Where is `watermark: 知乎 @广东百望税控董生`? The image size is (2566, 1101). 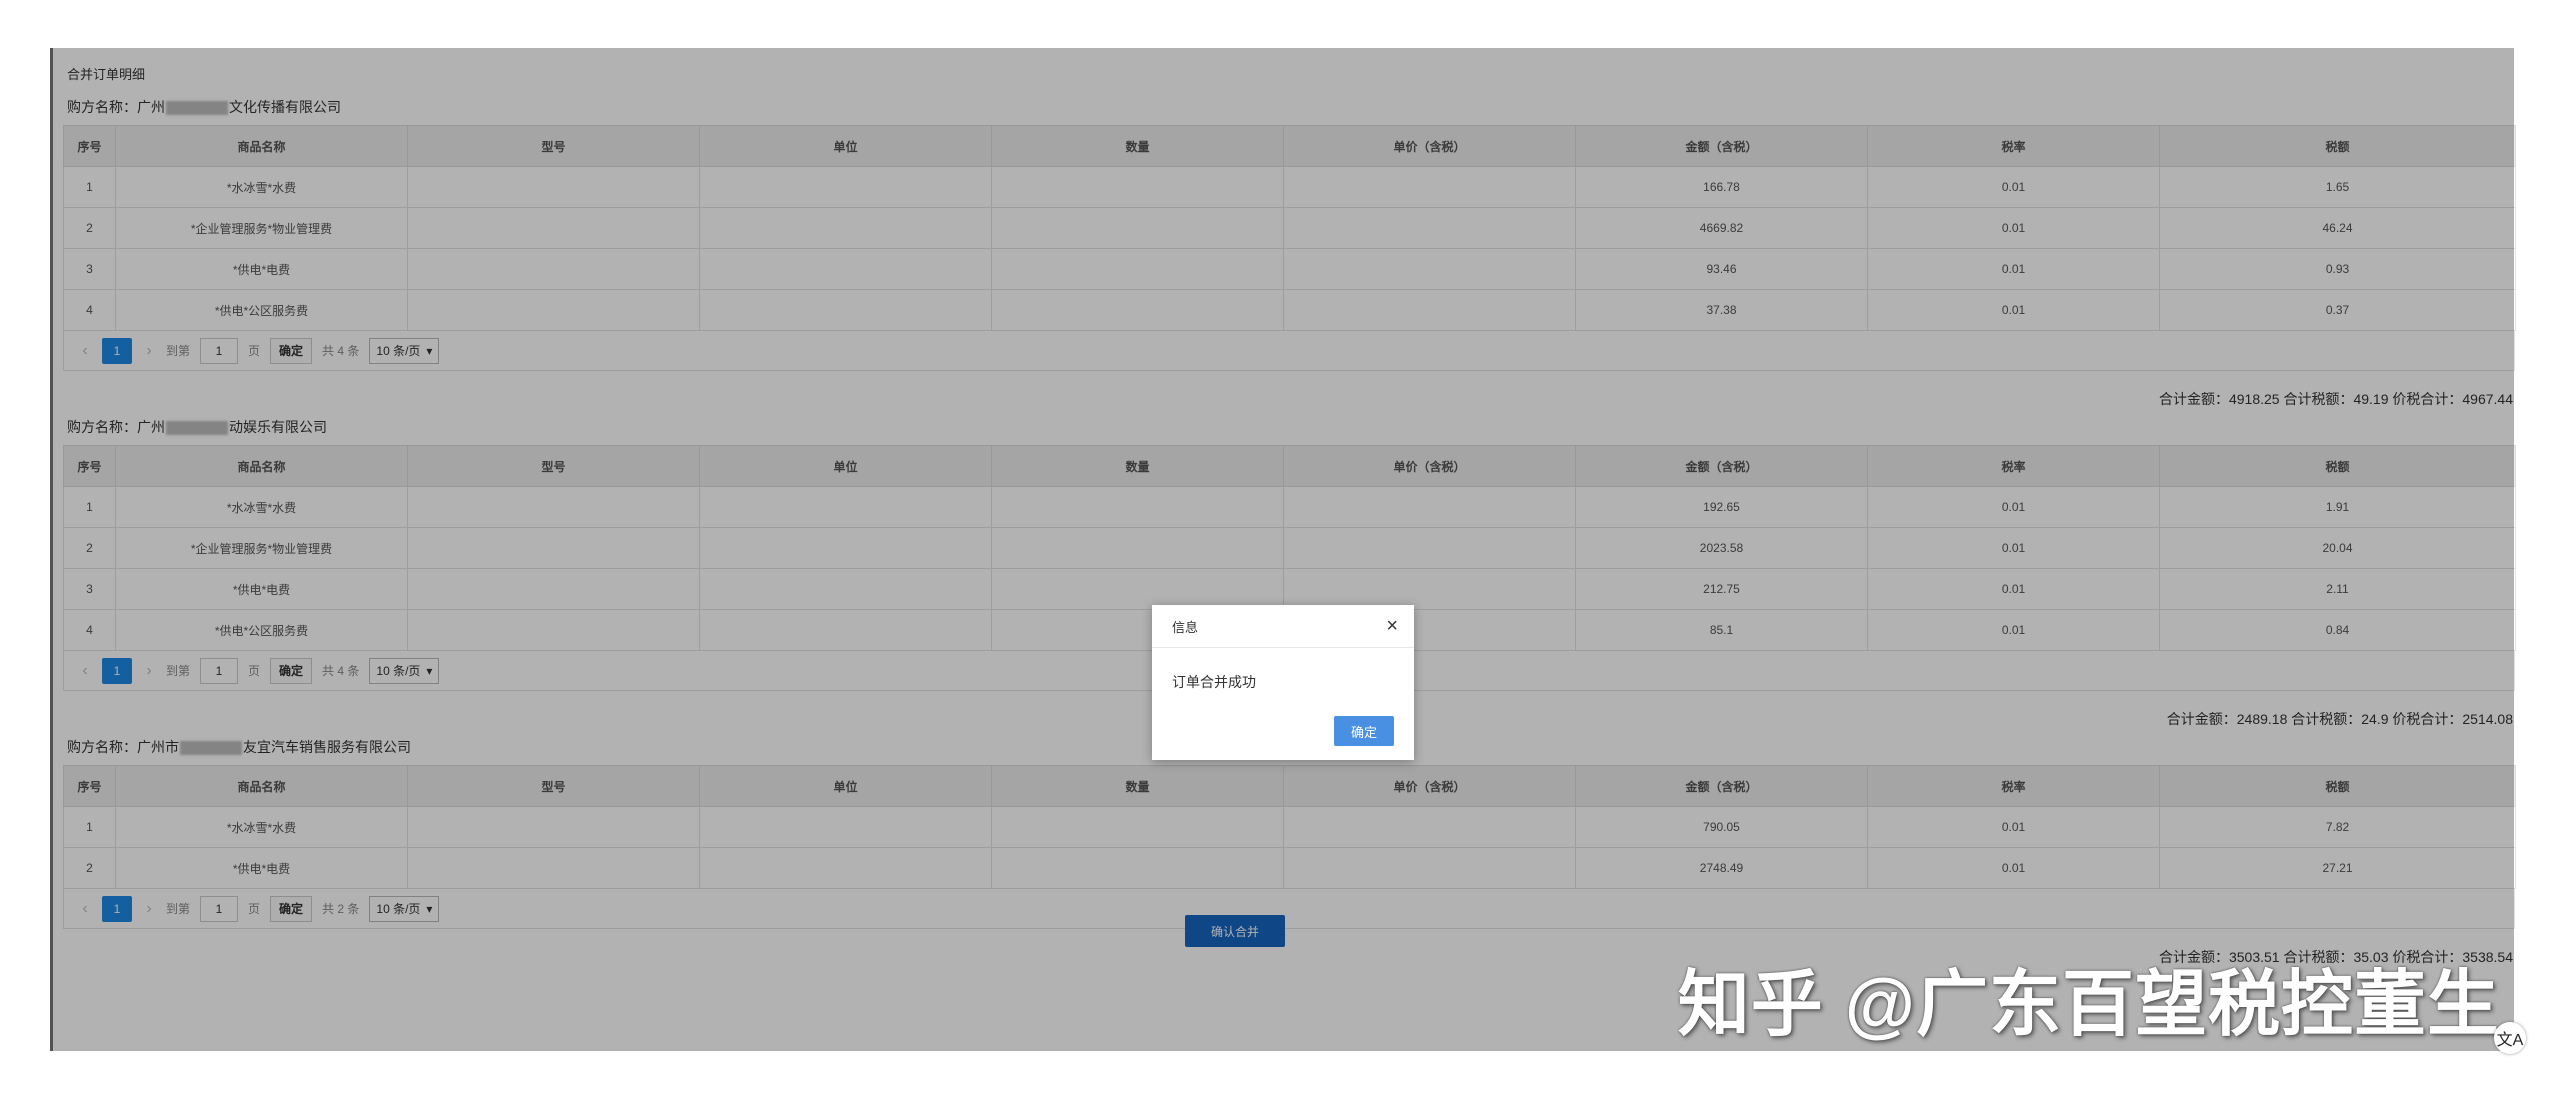 watermark: 知乎 @广东百望税控董生 is located at coordinates (2088, 1005).